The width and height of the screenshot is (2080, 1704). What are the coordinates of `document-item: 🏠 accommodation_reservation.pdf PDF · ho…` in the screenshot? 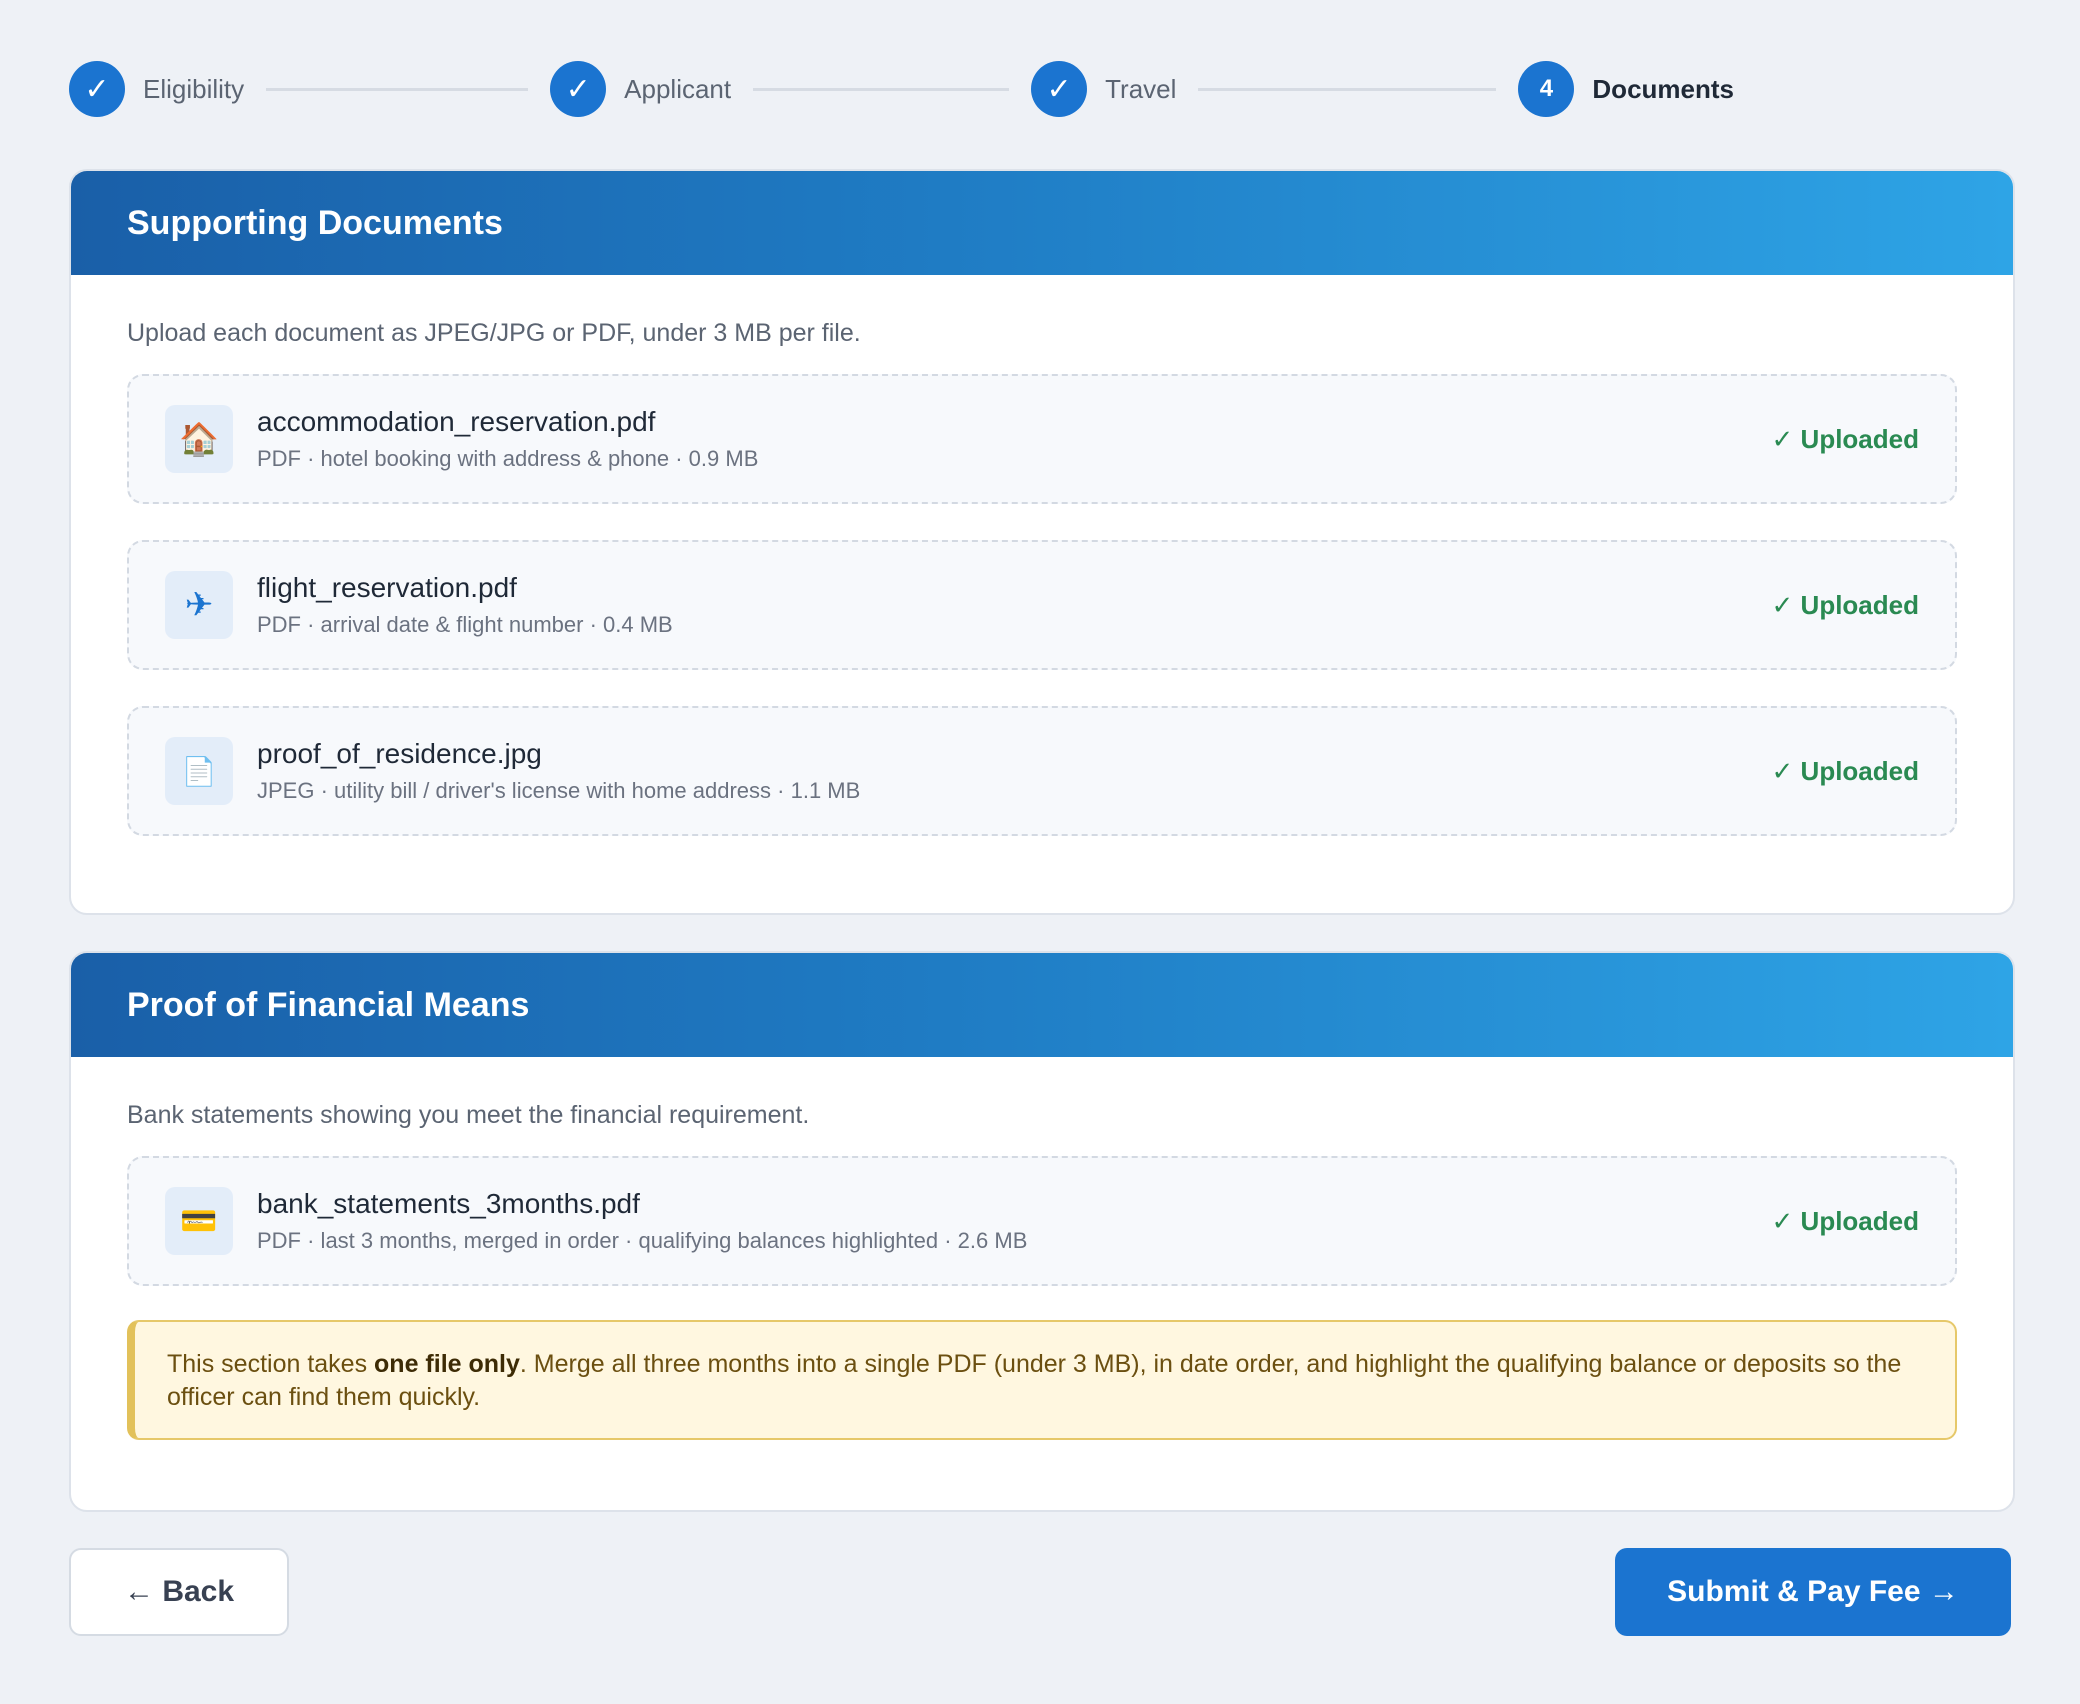 It's located at (1042, 439).